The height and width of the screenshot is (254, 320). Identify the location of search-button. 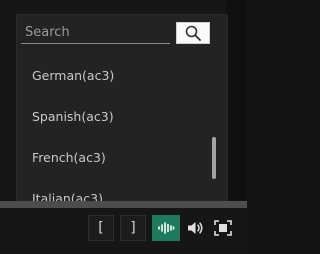
(193, 33).